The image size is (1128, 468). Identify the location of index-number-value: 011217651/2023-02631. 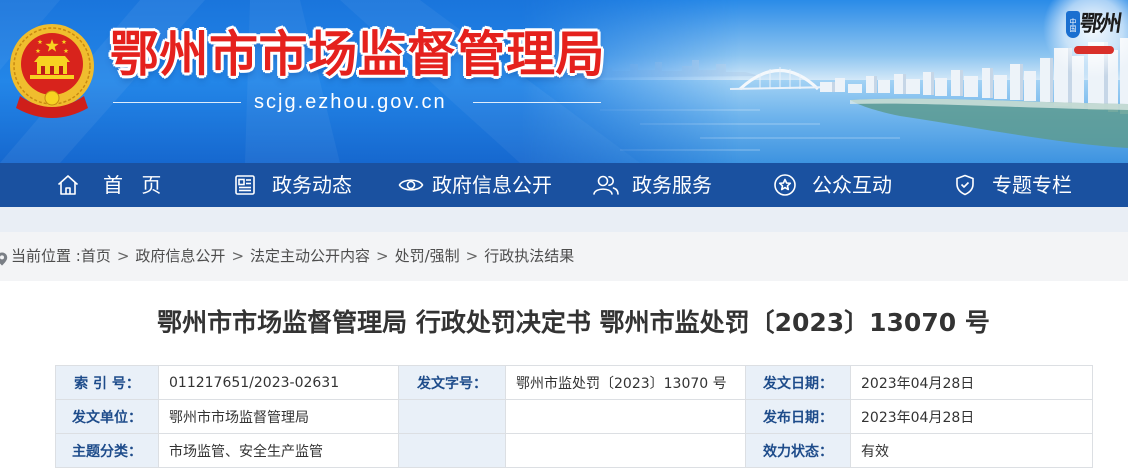
(278, 382).